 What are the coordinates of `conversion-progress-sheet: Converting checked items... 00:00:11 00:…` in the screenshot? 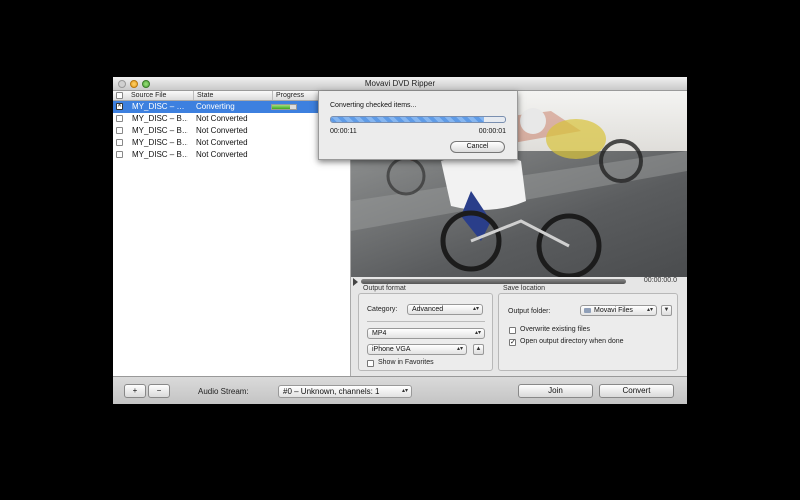 It's located at (418, 125).